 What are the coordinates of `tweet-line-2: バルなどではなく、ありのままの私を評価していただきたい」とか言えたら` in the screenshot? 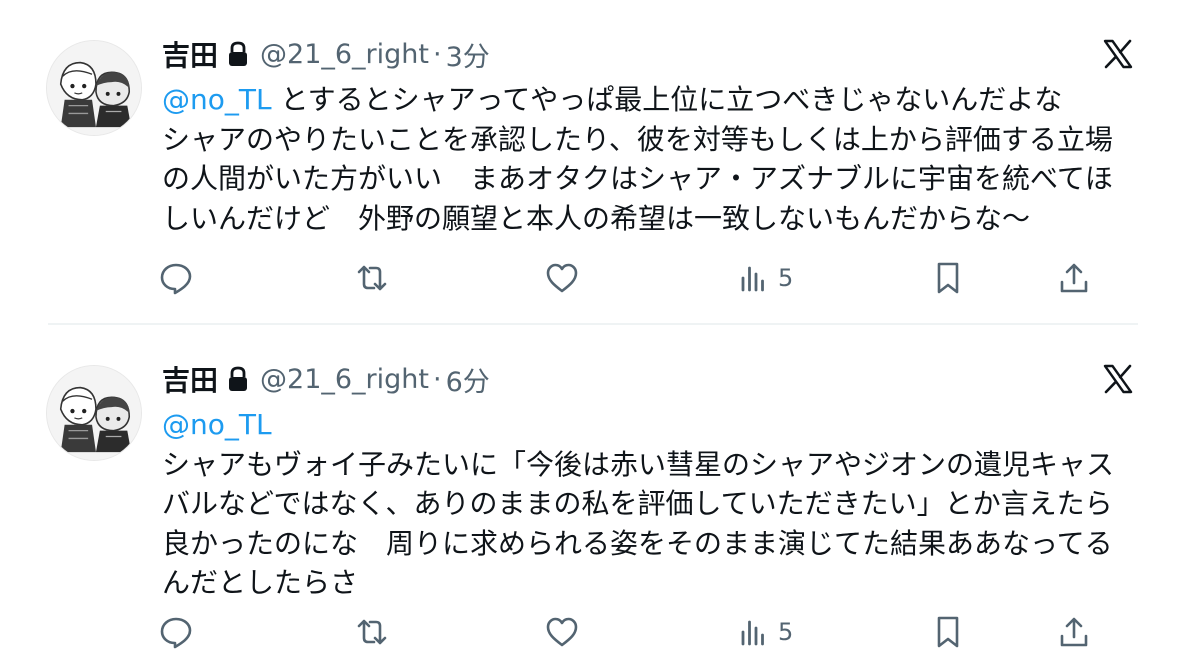 It's located at (637, 503).